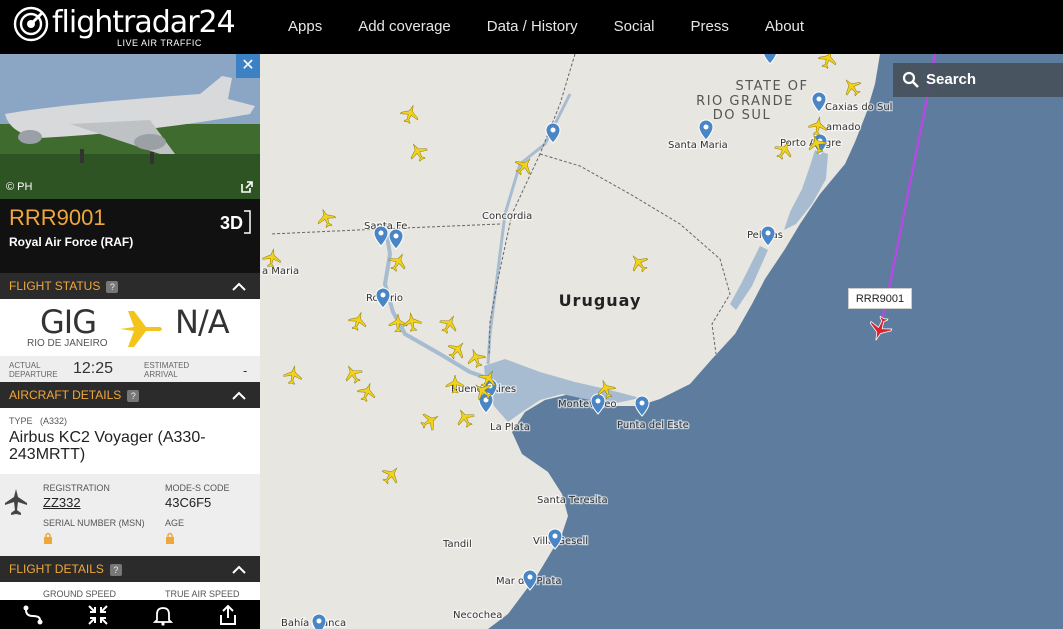 The height and width of the screenshot is (629, 1063). I want to click on arrival-label: ESTIMATED ARRIVAL, so click(166, 370).